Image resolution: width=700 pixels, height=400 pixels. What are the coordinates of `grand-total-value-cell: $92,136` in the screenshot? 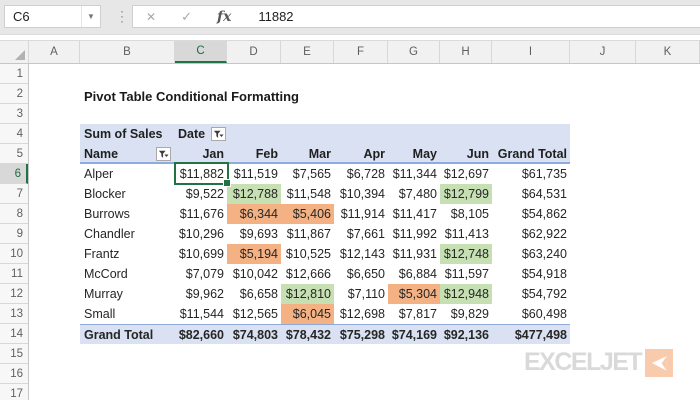 It's located at (466, 335).